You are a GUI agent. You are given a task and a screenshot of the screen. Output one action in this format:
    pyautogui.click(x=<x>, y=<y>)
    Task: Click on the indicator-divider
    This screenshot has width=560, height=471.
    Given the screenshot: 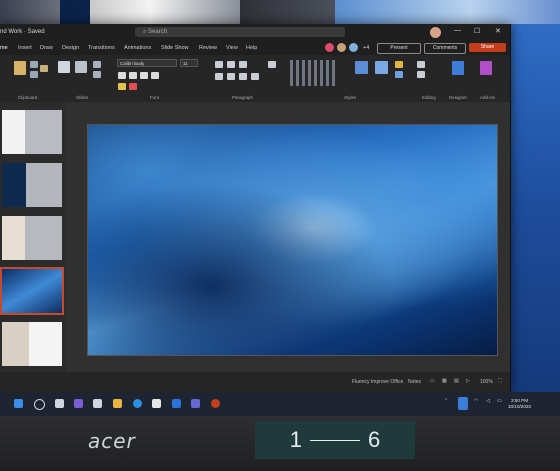 What is the action you would take?
    pyautogui.click(x=335, y=440)
    